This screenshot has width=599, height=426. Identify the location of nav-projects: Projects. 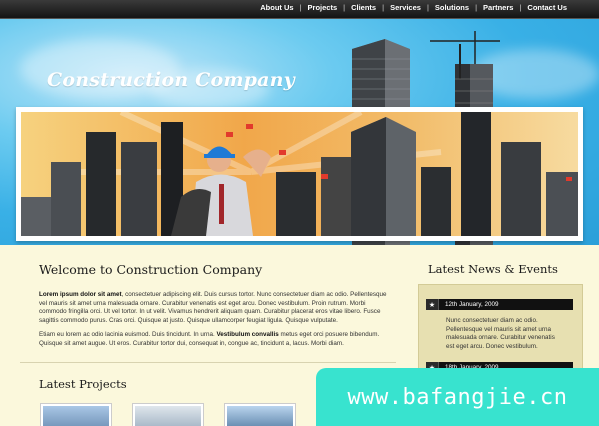
(323, 7).